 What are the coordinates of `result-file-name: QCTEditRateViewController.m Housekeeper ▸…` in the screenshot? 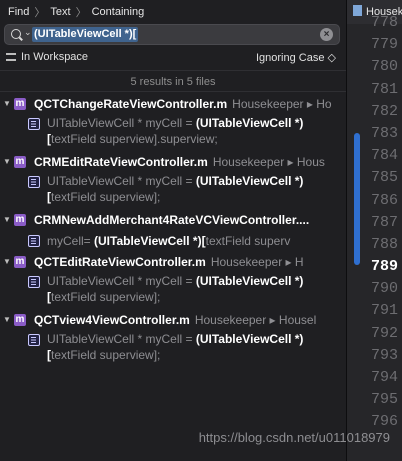 It's located at (169, 262).